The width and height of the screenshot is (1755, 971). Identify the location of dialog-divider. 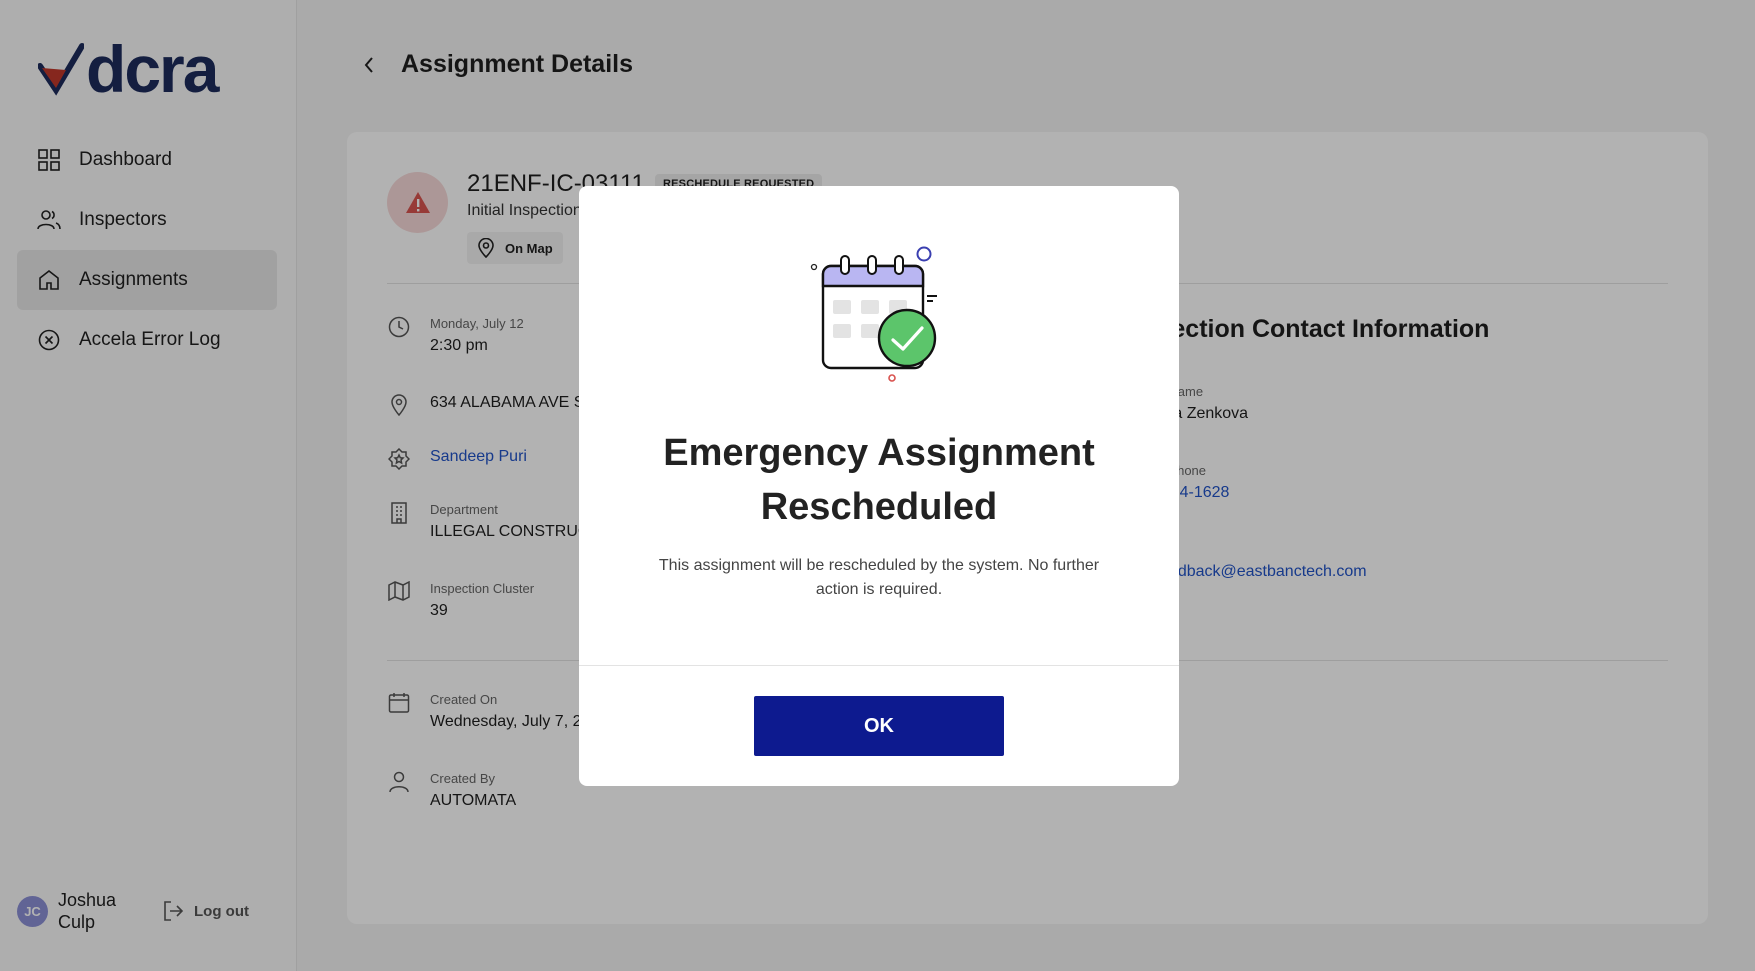
(879, 665).